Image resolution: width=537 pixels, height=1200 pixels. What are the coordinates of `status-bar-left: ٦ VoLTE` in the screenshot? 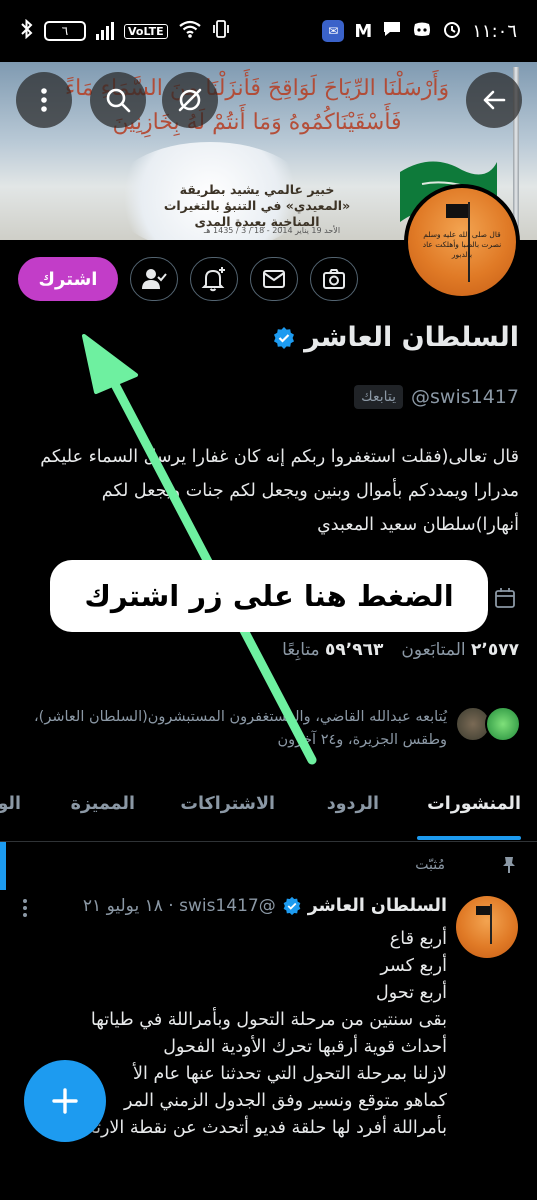 It's located at (125, 31).